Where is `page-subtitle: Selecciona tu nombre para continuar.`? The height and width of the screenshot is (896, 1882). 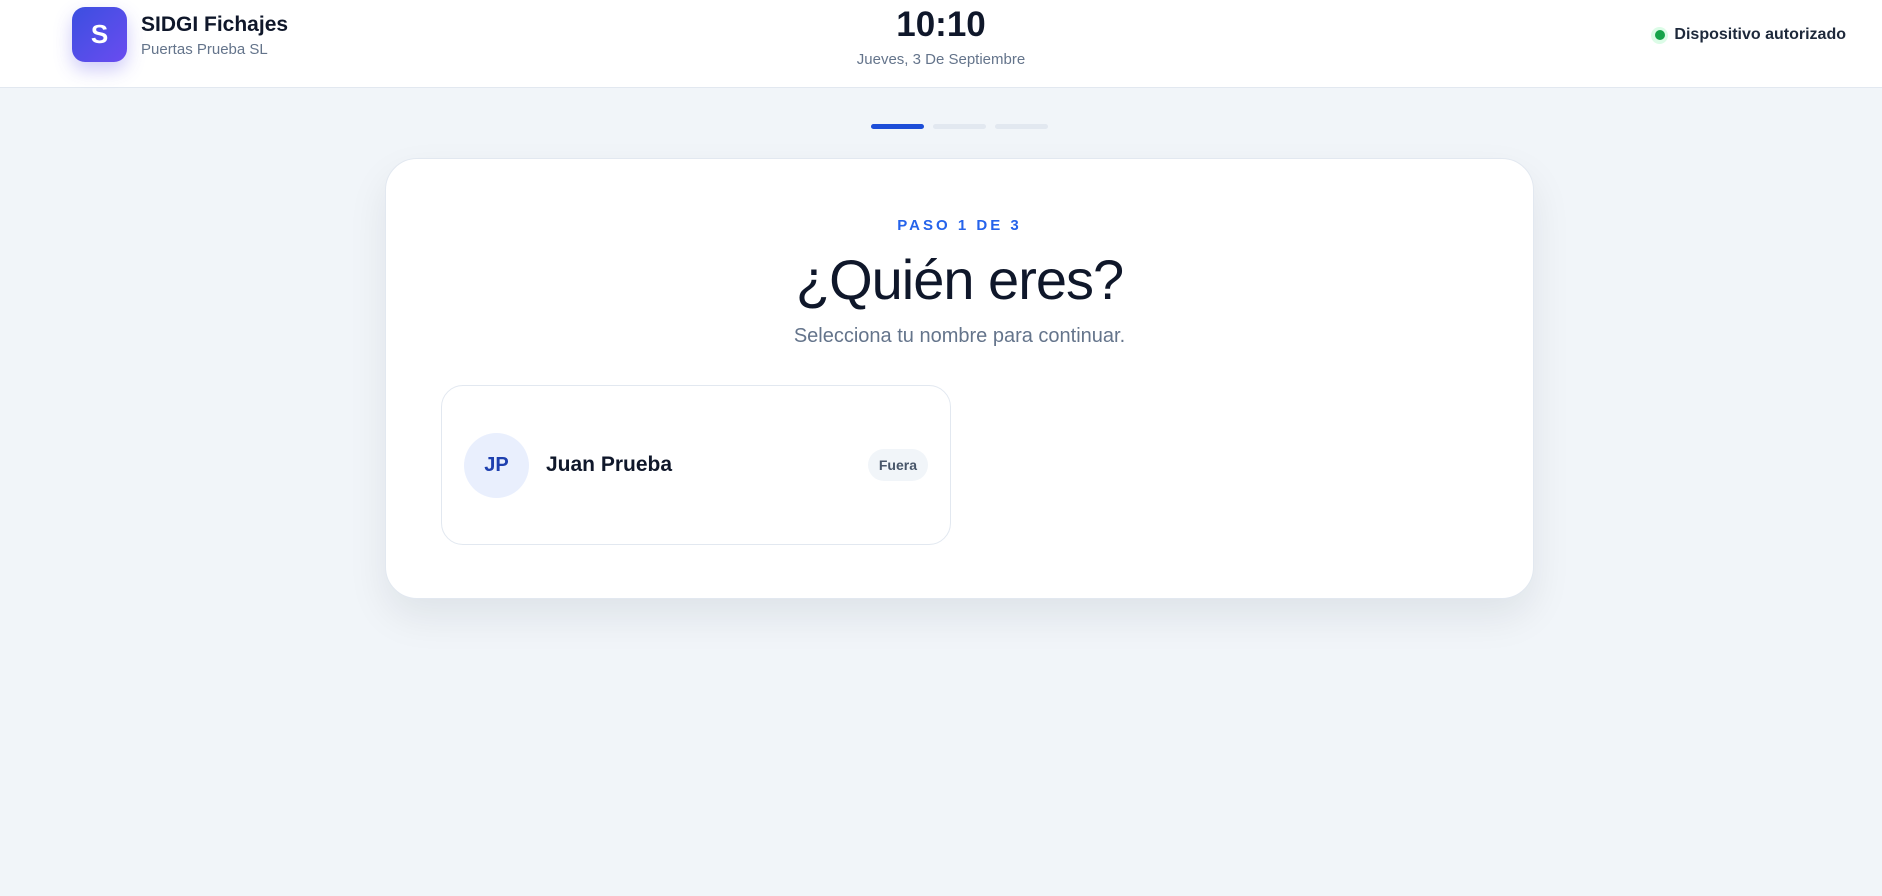
page-subtitle: Selecciona tu nombre para continuar. is located at coordinates (959, 336).